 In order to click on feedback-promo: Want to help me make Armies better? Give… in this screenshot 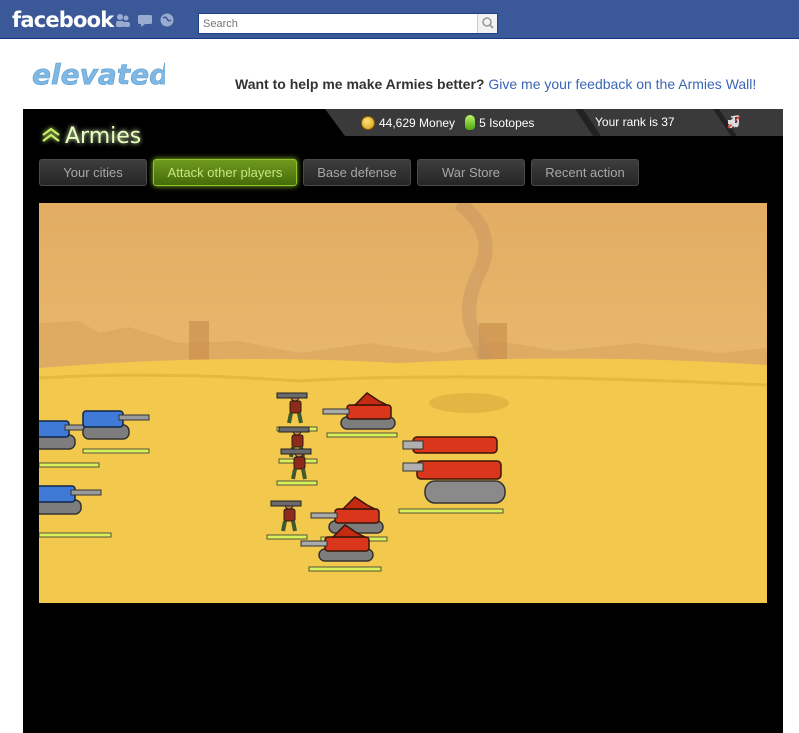, I will do `click(495, 84)`.